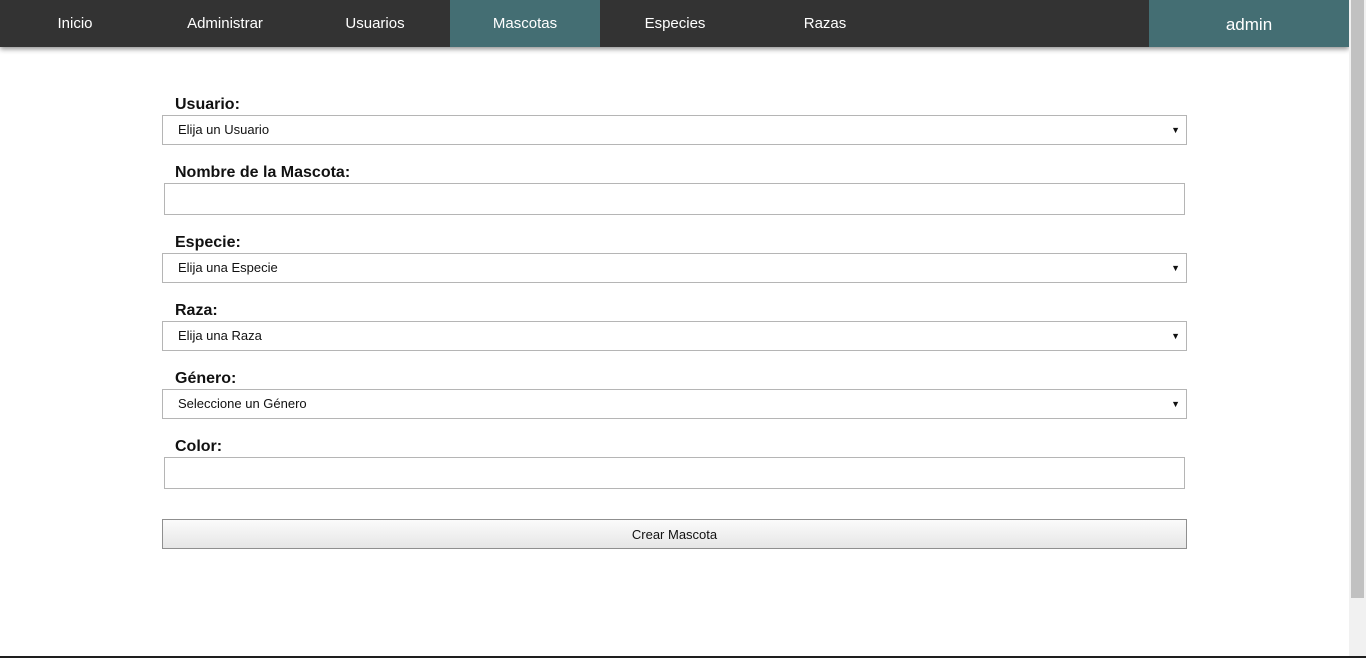 This screenshot has height=658, width=1366. Describe the element at coordinates (225, 23) in the screenshot. I see `nav-item-administrar: Administrar` at that location.